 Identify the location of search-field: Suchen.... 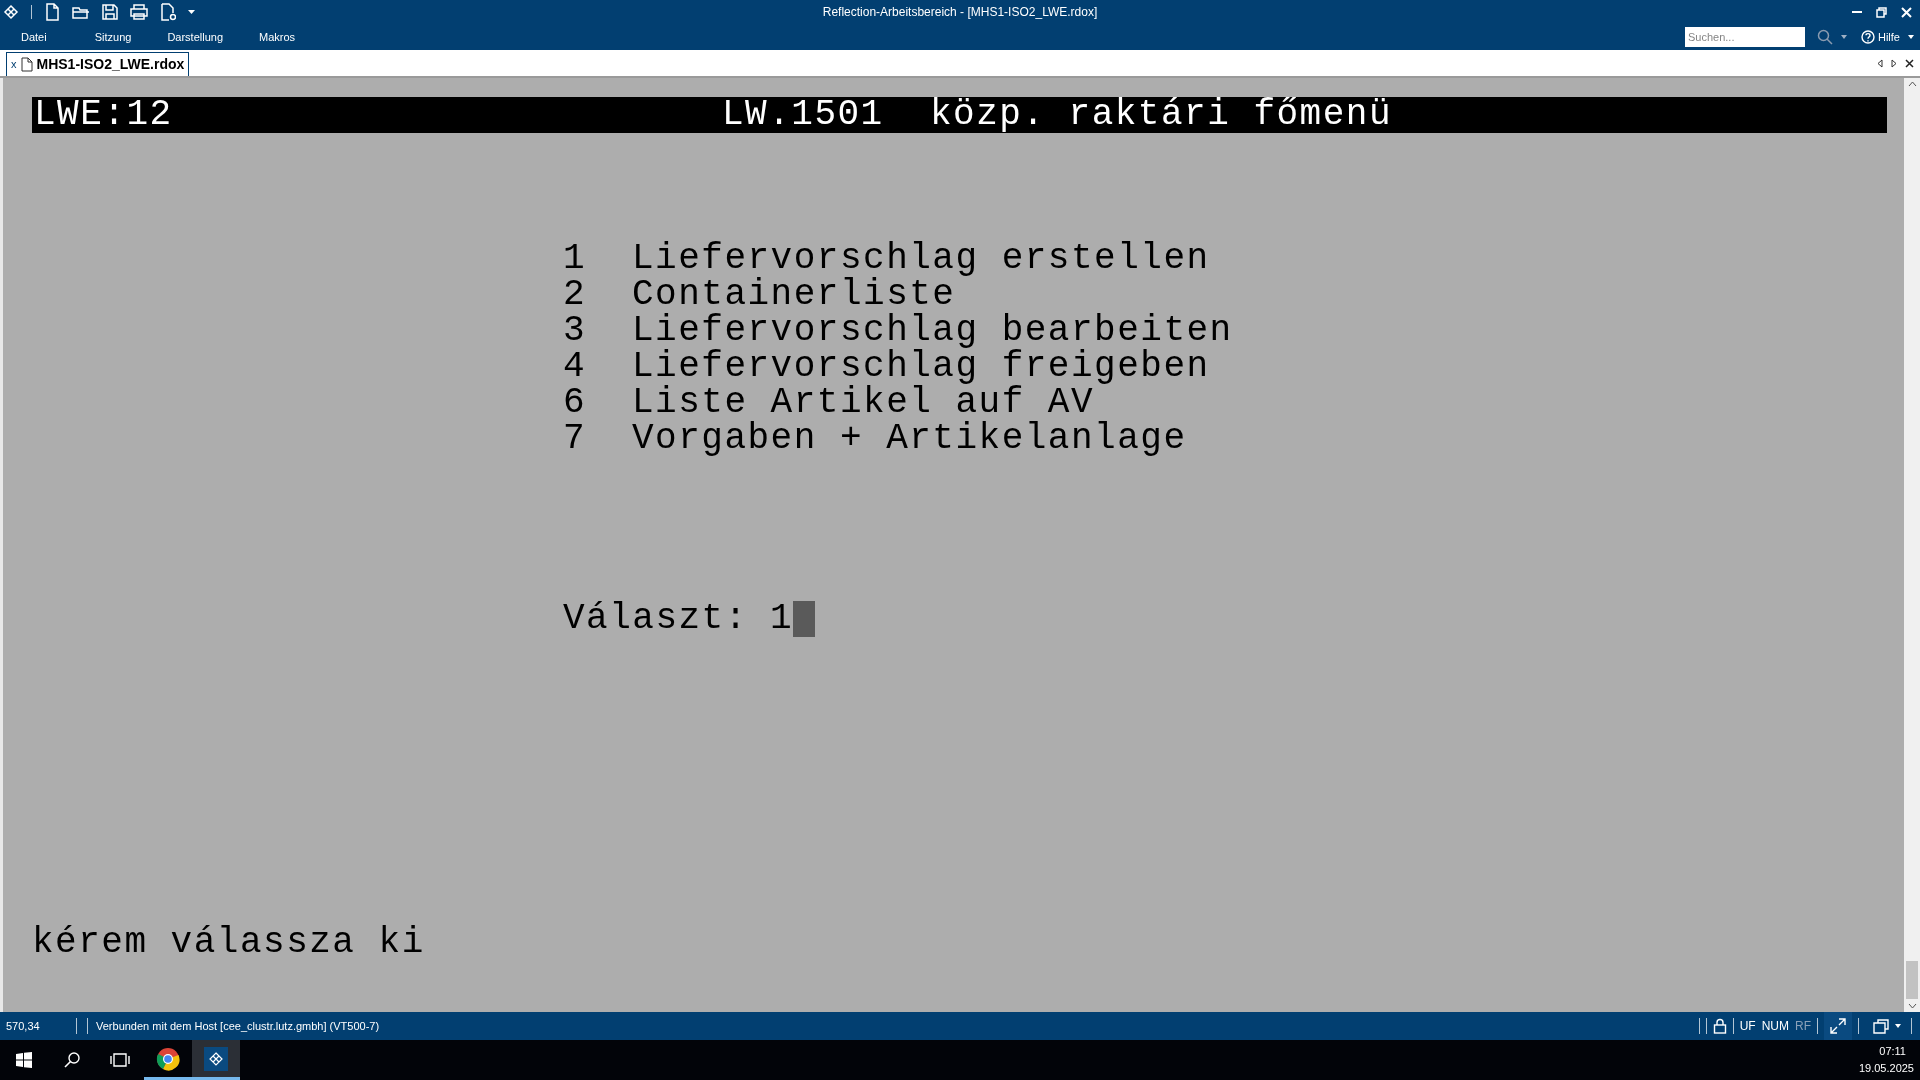
(1745, 37).